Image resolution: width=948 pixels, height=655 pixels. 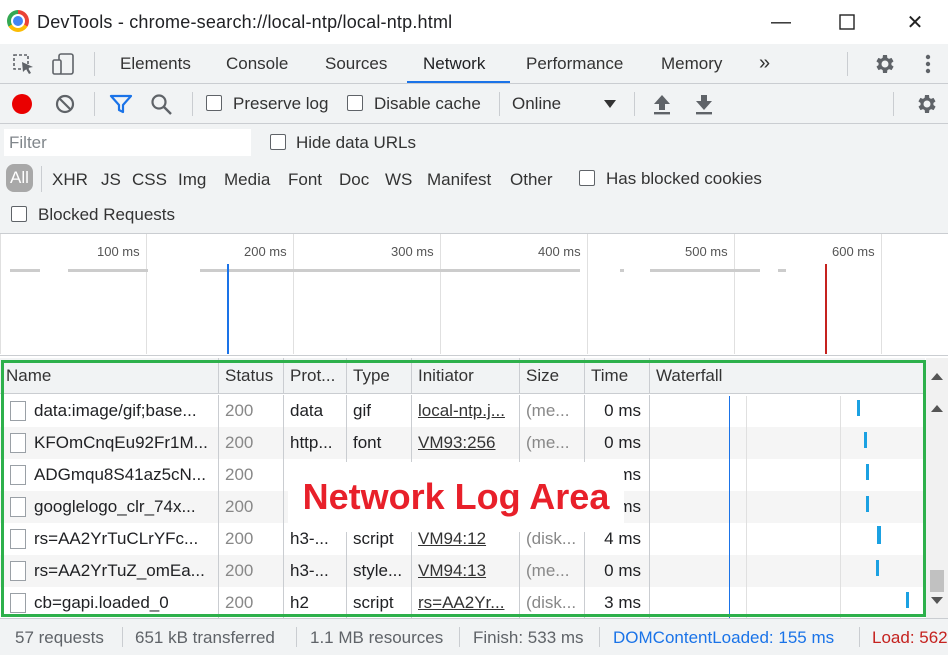 What do you see at coordinates (531, 180) in the screenshot?
I see `filter-type-other: Other` at bounding box center [531, 180].